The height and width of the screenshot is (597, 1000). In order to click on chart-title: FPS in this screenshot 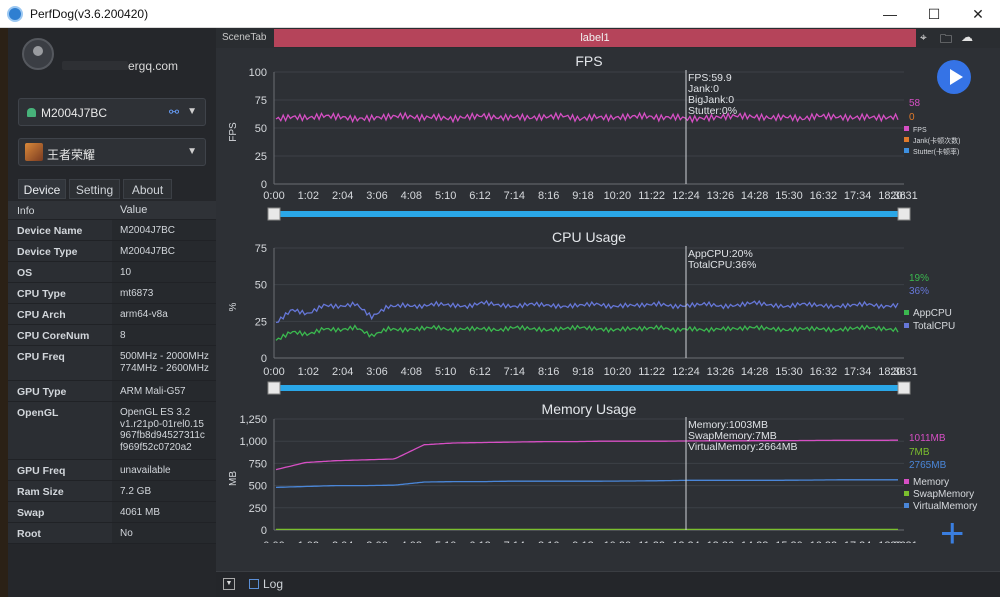, I will do `click(588, 61)`.